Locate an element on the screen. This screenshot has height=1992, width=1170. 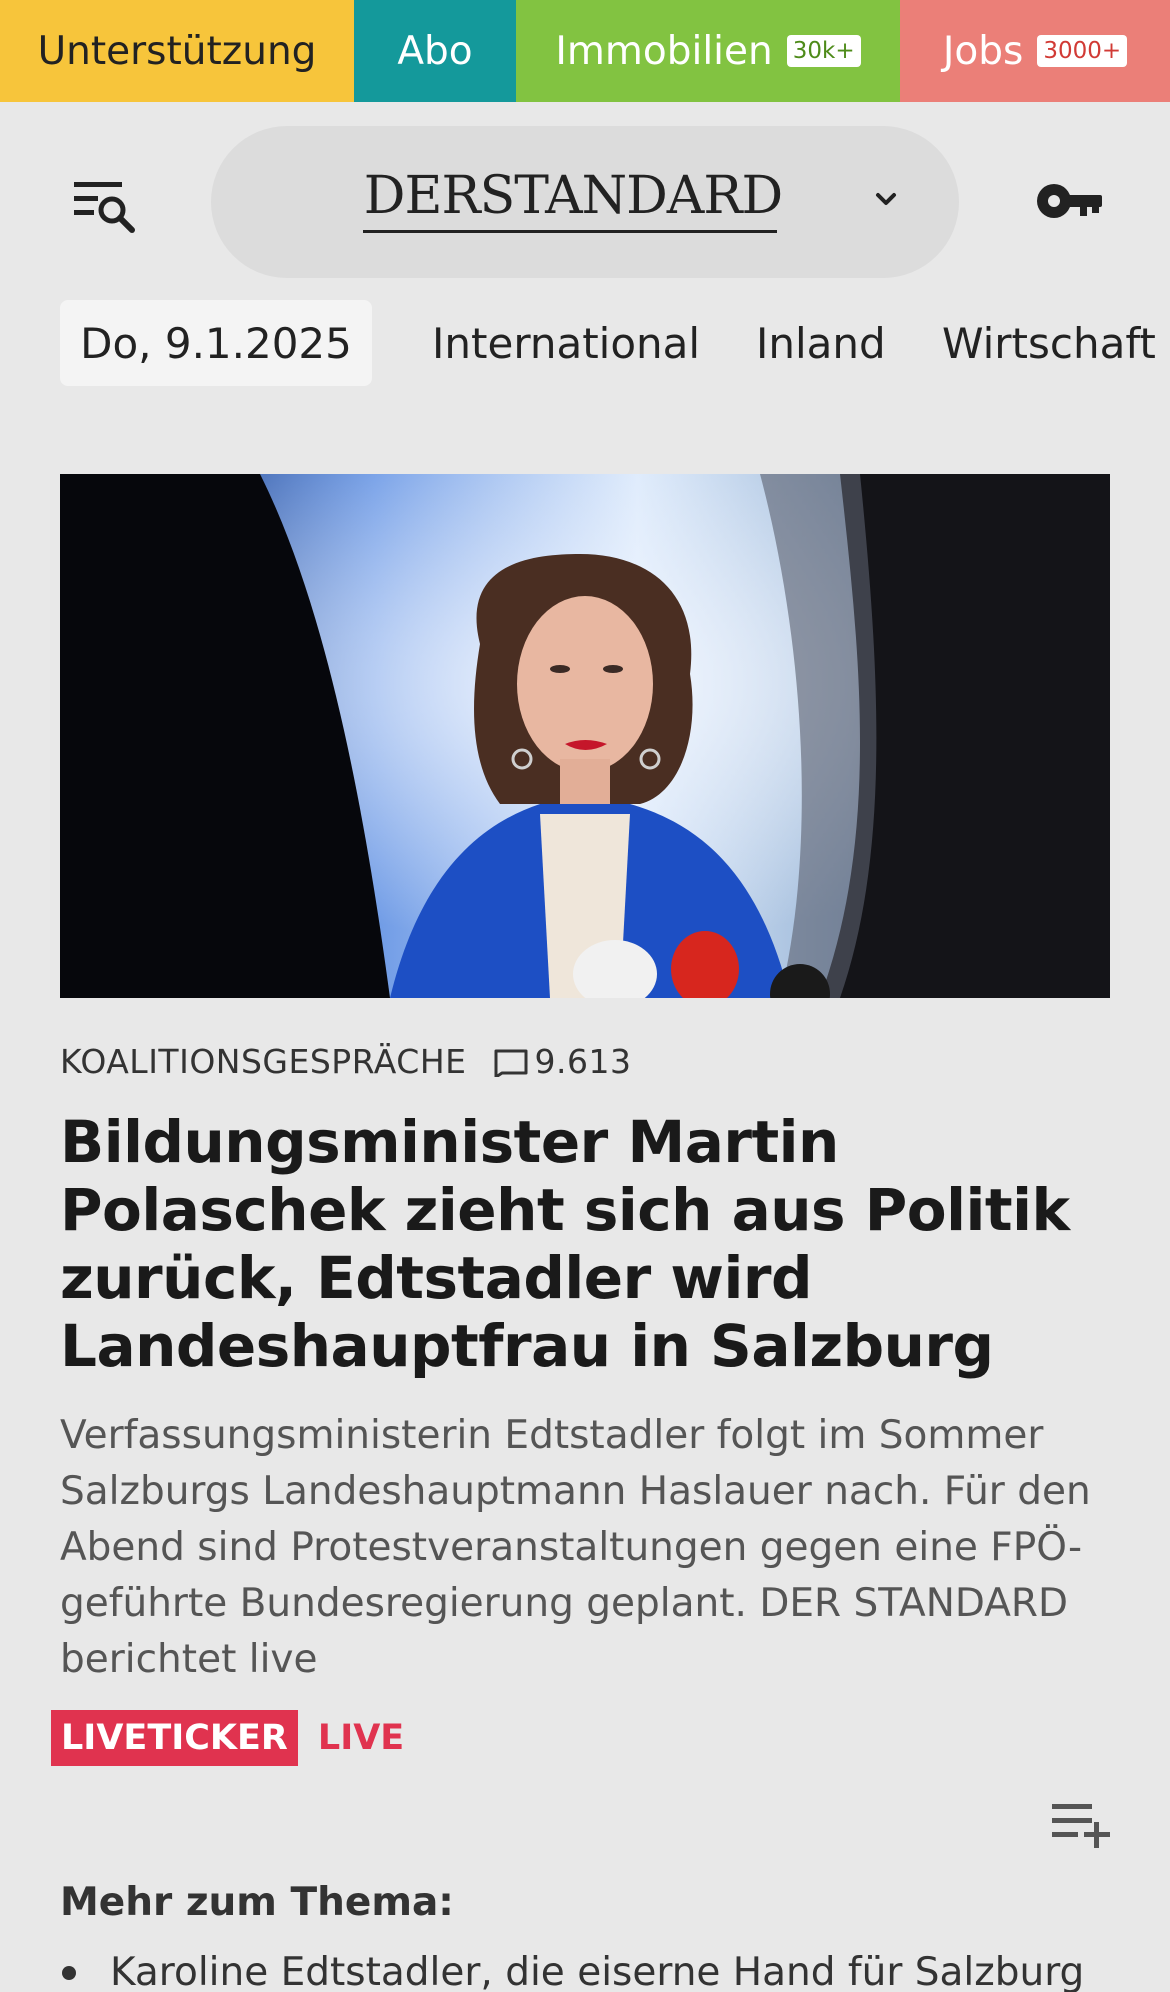
promo-support-link: Unterstützung is located at coordinates (177, 51).